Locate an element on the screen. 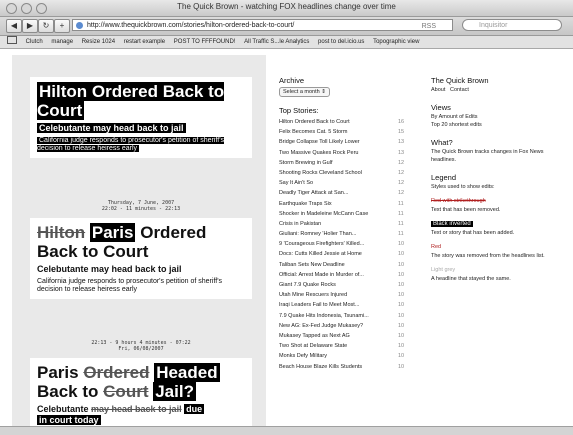  top-story-item: Hilton Ordered Back to Court 16 is located at coordinates (344, 122).